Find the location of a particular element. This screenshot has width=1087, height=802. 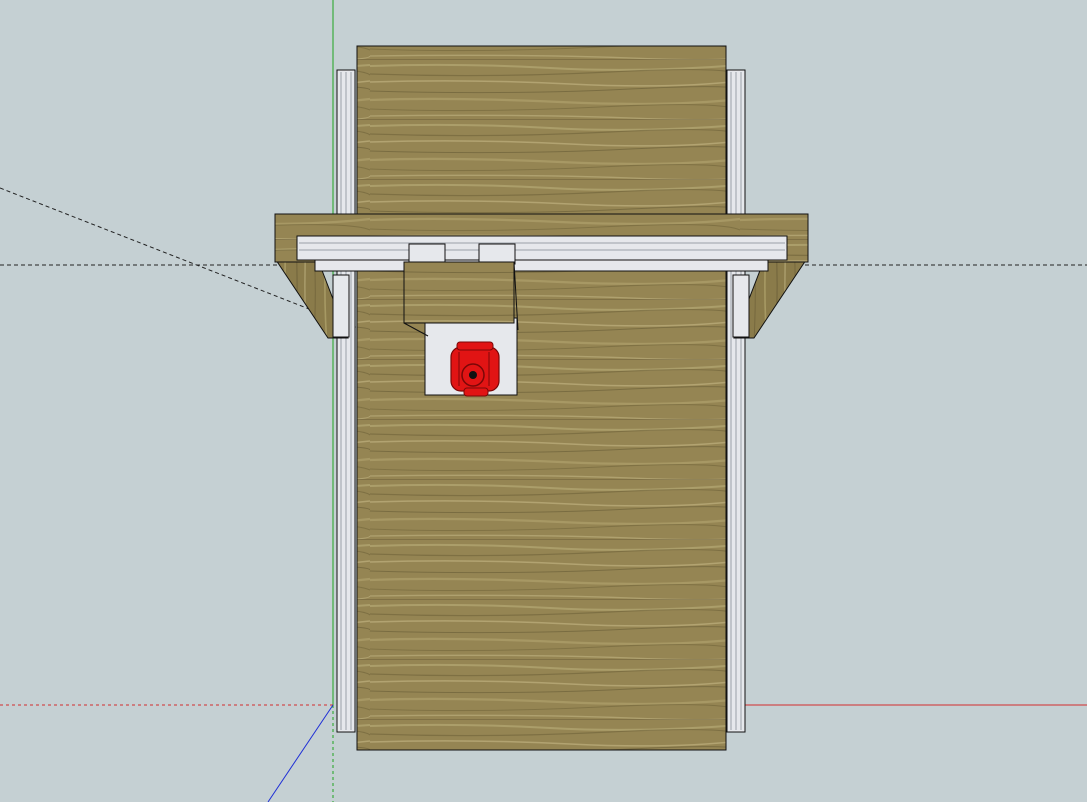

carriage-block is located at coordinates (459, 292).